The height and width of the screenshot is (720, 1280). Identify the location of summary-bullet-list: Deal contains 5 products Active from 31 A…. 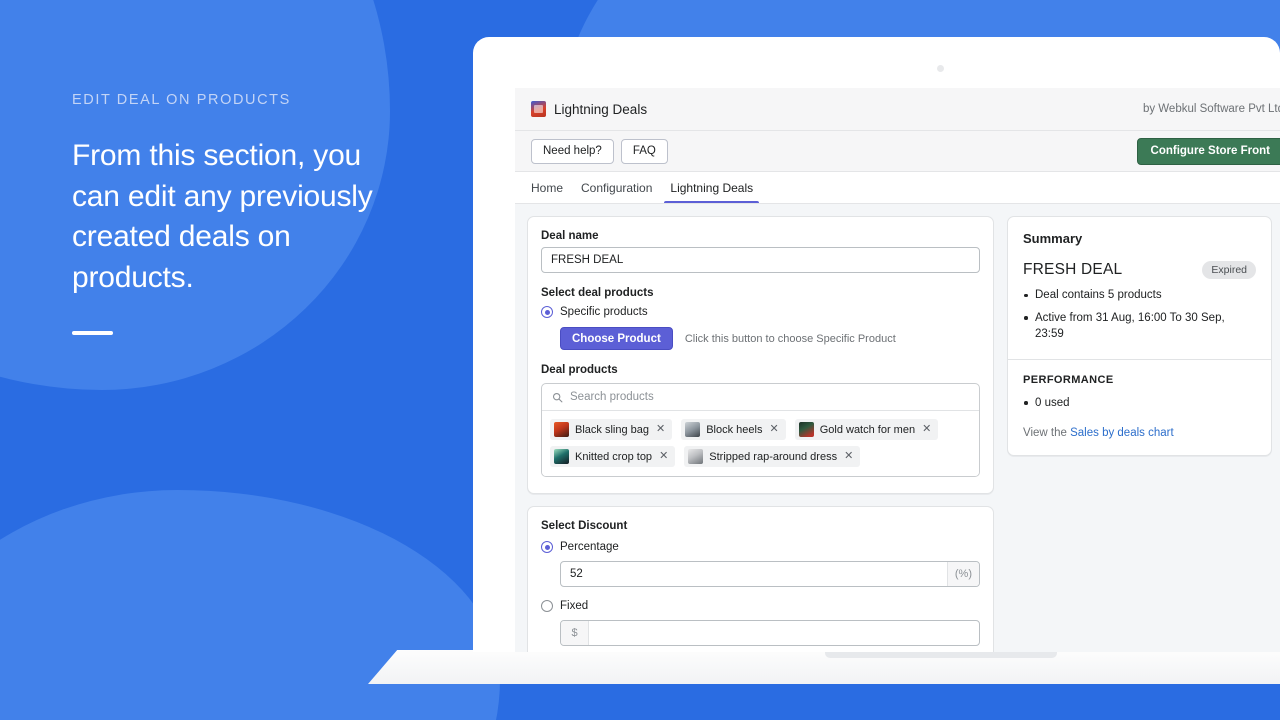
(1139, 315).